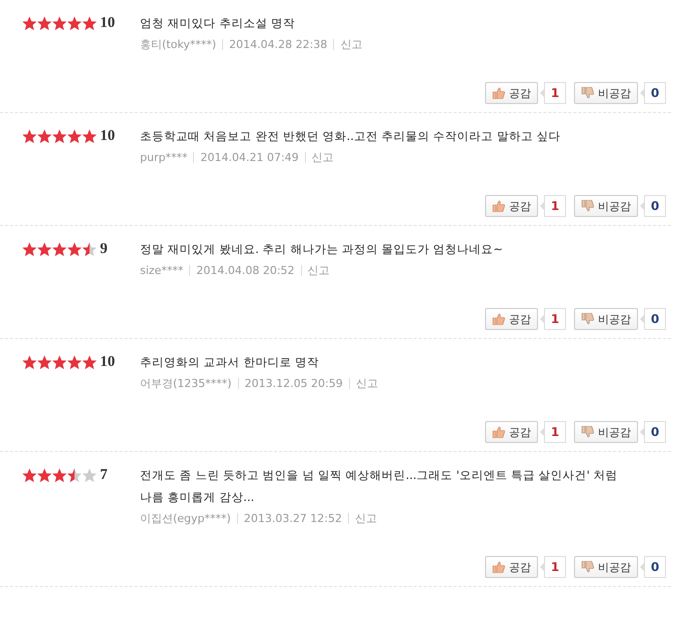 Image resolution: width=693 pixels, height=631 pixels. What do you see at coordinates (293, 518) in the screenshot?
I see `date: 2013.03.27 12:52` at bounding box center [293, 518].